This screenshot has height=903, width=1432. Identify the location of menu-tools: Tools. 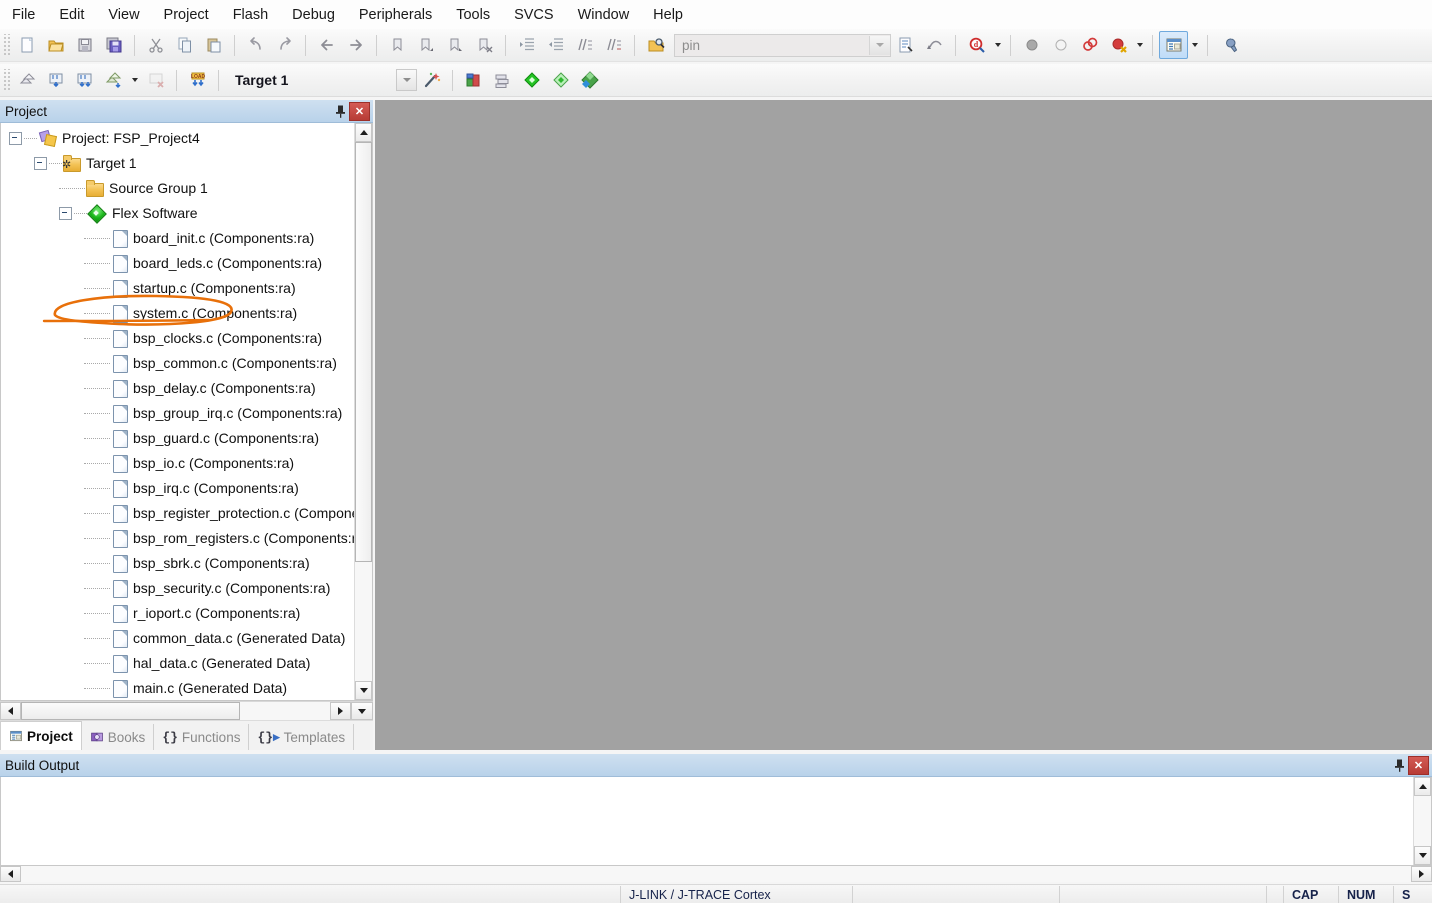
(473, 15).